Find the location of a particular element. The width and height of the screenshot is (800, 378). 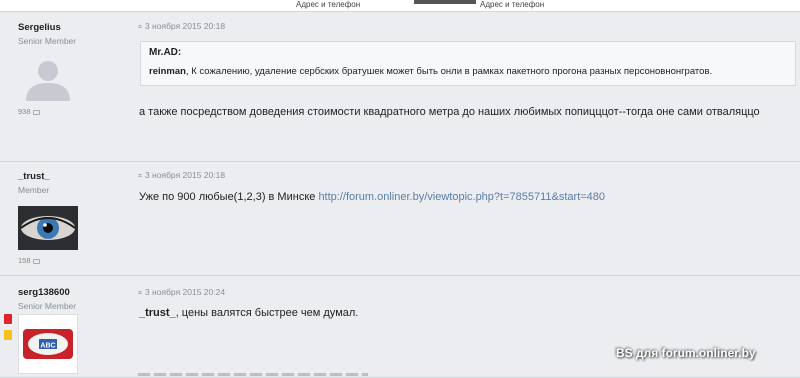

post-mention: _trust_ is located at coordinates (157, 313).